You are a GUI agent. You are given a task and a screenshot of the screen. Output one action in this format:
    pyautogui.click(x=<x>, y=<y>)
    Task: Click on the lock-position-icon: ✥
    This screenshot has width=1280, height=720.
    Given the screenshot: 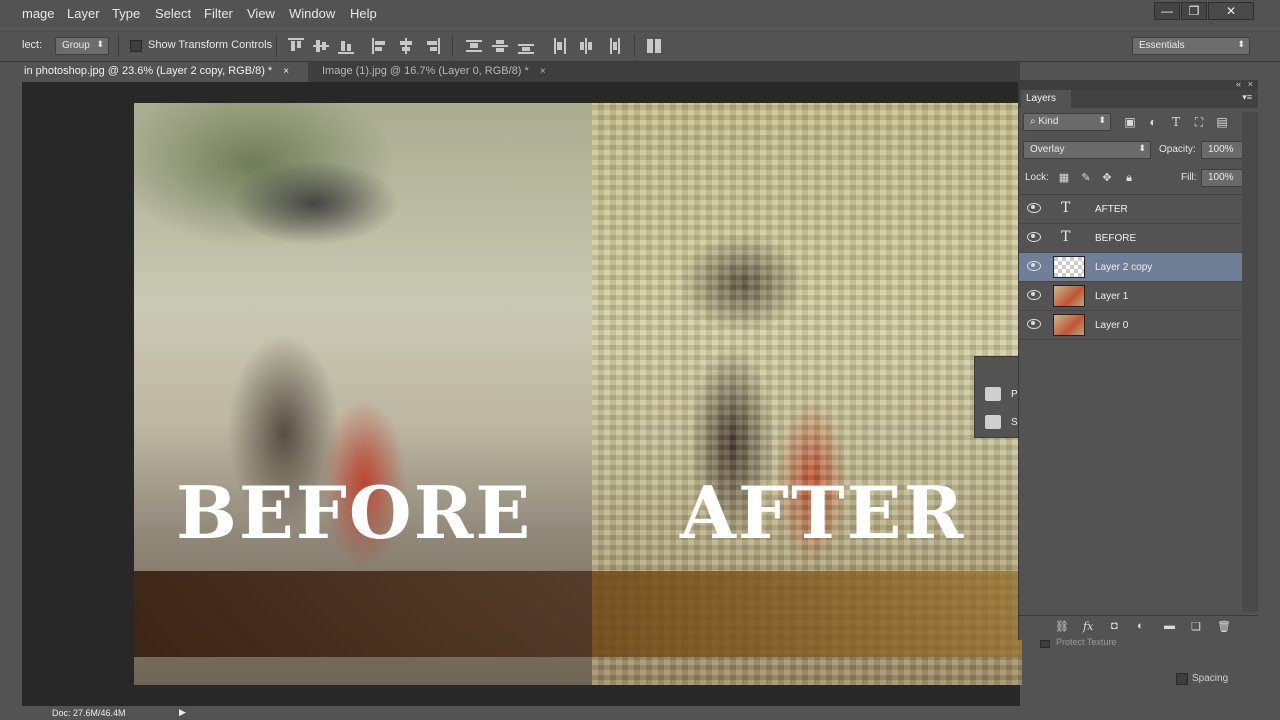 What is the action you would take?
    pyautogui.click(x=1107, y=178)
    